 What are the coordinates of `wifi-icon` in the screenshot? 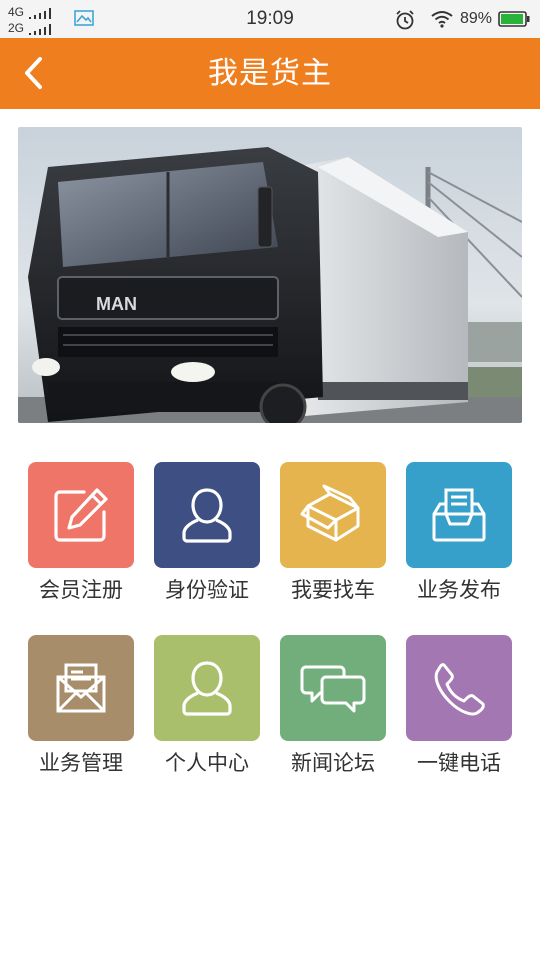 It's located at (442, 19).